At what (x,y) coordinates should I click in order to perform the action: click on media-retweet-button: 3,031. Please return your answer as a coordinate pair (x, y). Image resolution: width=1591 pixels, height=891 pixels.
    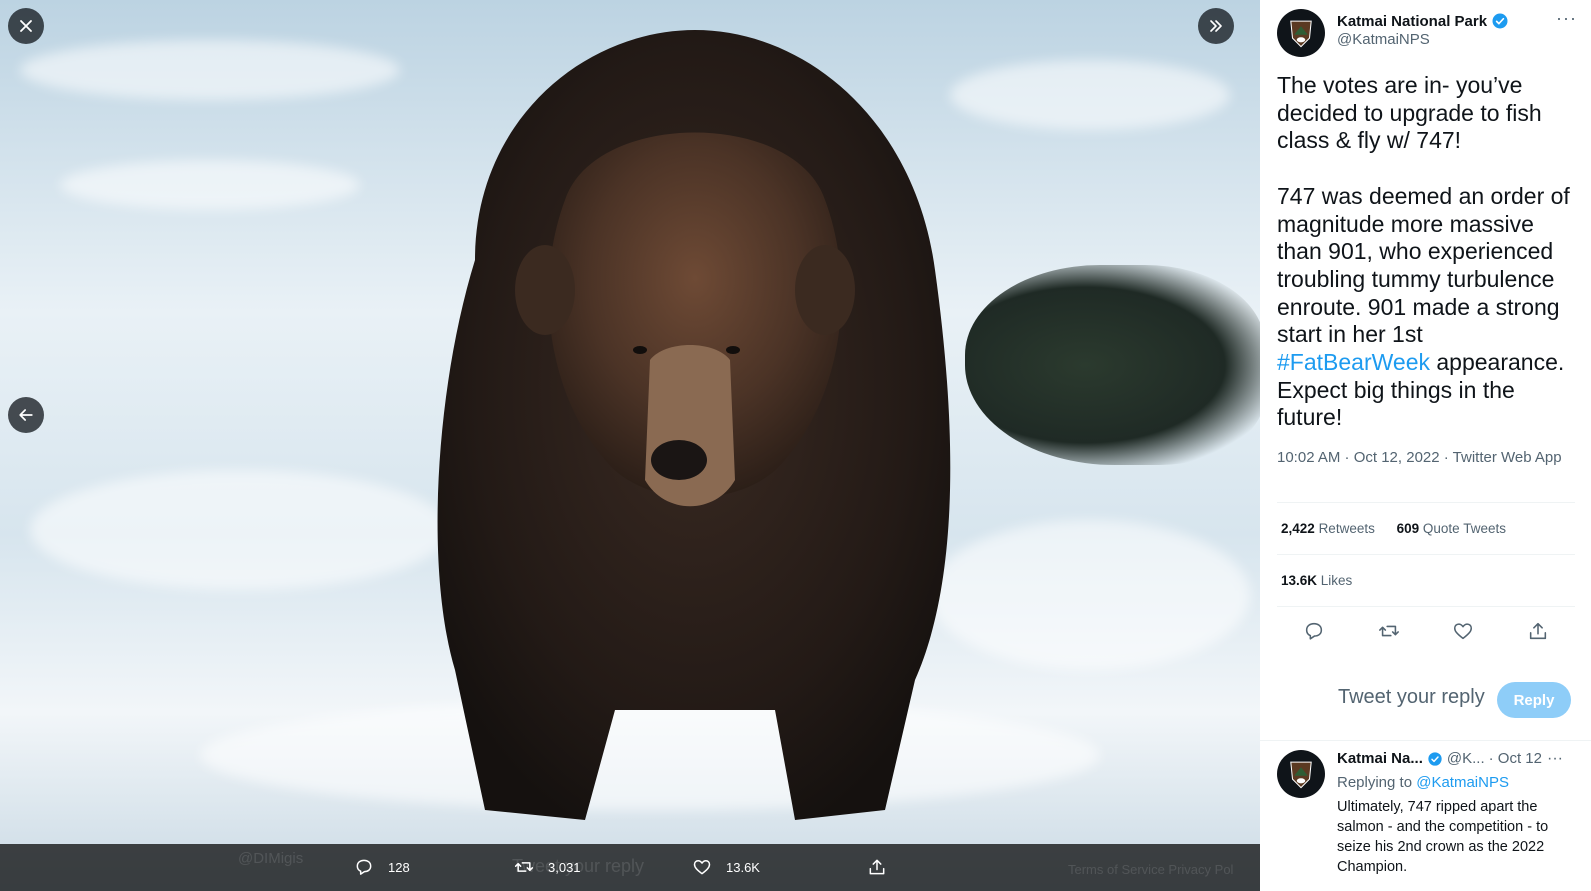
    Looking at the image, I should click on (547, 867).